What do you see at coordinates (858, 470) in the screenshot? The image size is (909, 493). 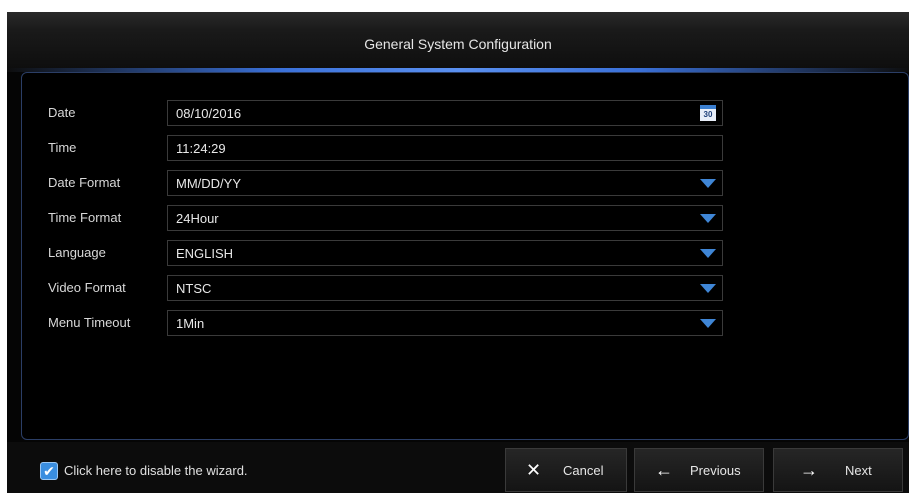 I see `next-button-label: Next` at bounding box center [858, 470].